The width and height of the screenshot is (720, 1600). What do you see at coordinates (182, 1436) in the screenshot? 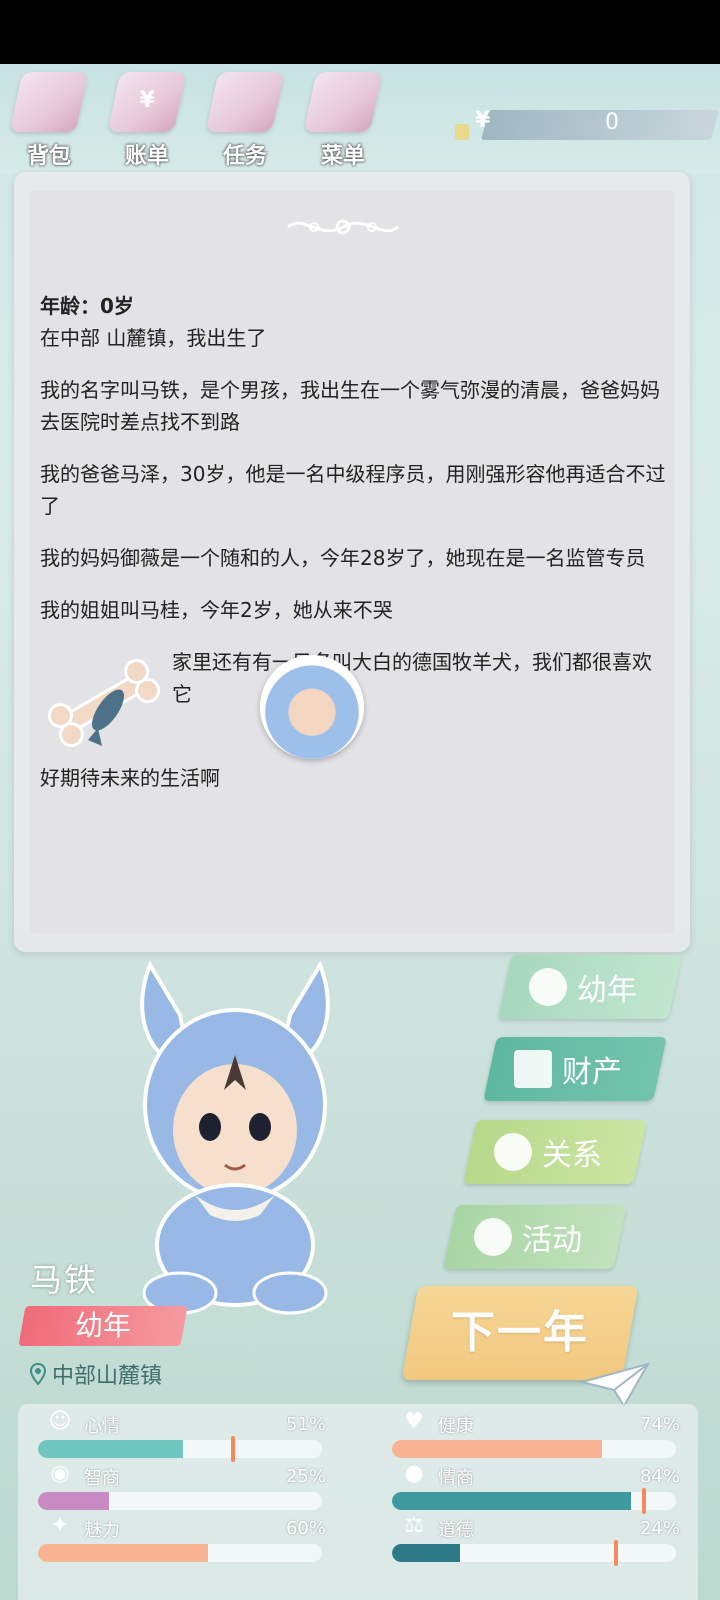
I see `stat-mood: ☺ 心情 51%` at bounding box center [182, 1436].